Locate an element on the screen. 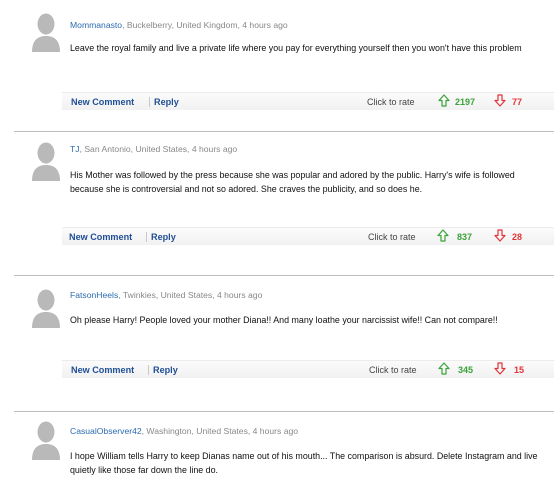 The width and height of the screenshot is (560, 502). comment-location-time: , Washington, United States, 4 hours ago is located at coordinates (220, 431).